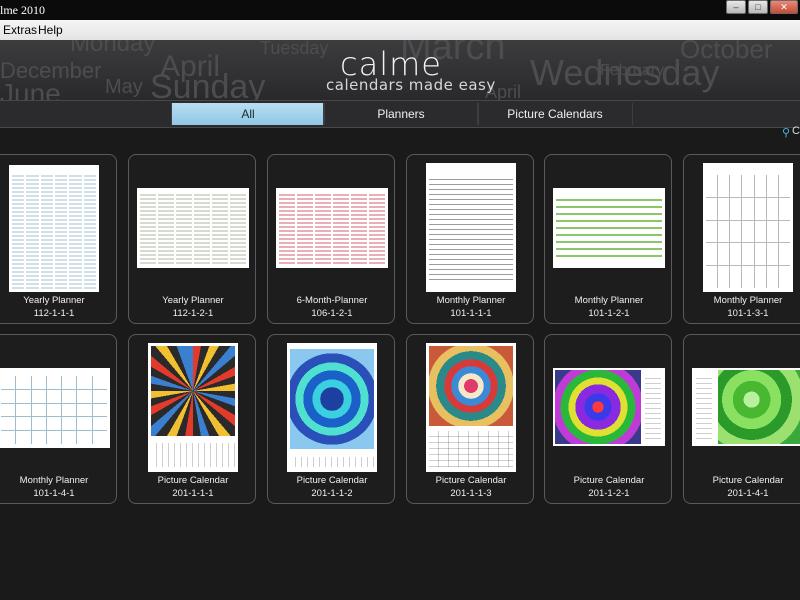 Image resolution: width=800 pixels, height=600 pixels. I want to click on template-card: Monthly Planner 101-1-2-1, so click(608, 239).